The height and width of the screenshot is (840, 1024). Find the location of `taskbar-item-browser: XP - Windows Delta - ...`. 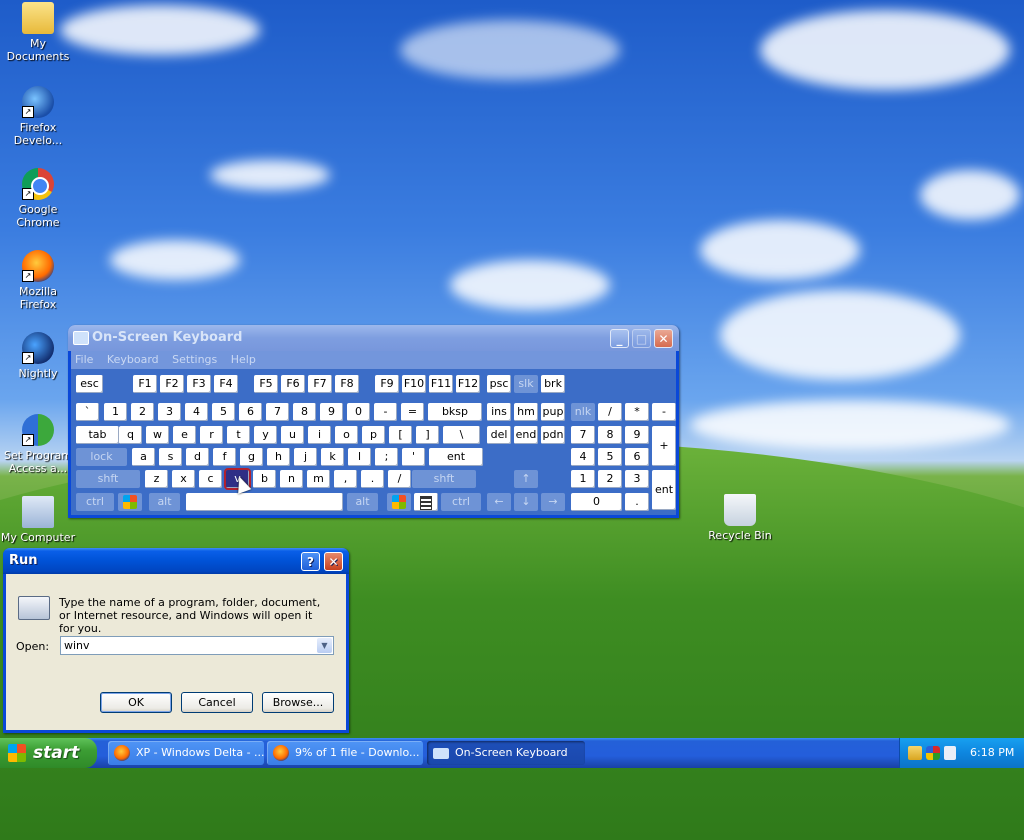

taskbar-item-browser: XP - Windows Delta - ... is located at coordinates (186, 753).